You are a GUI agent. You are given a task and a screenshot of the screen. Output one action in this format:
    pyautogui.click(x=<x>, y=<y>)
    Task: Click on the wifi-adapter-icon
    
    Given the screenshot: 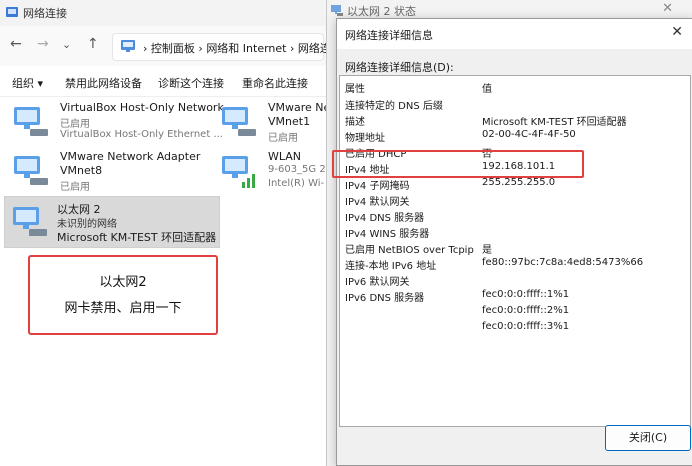 What is the action you would take?
    pyautogui.click(x=238, y=172)
    